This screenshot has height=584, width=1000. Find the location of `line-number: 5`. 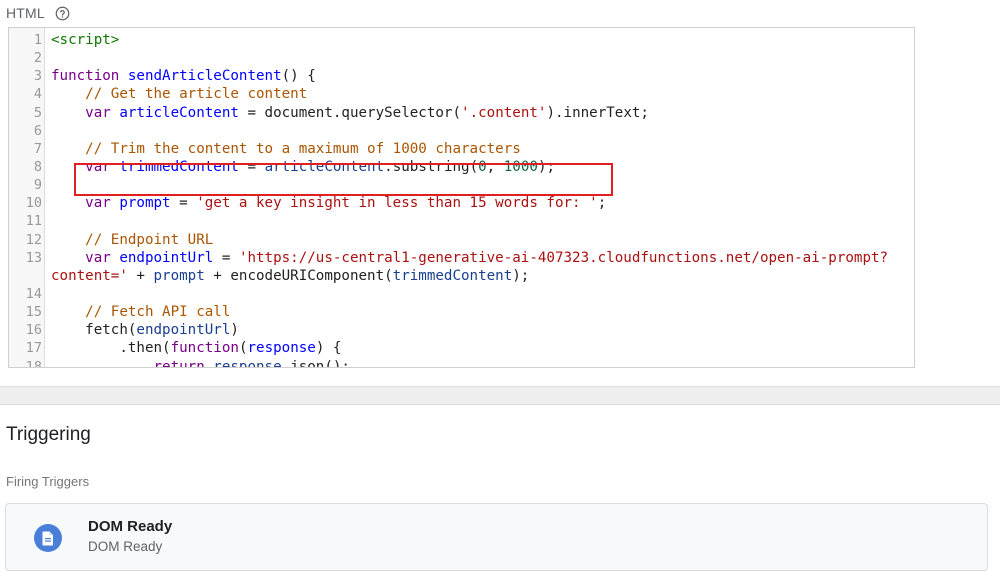

line-number: 5 is located at coordinates (37, 112).